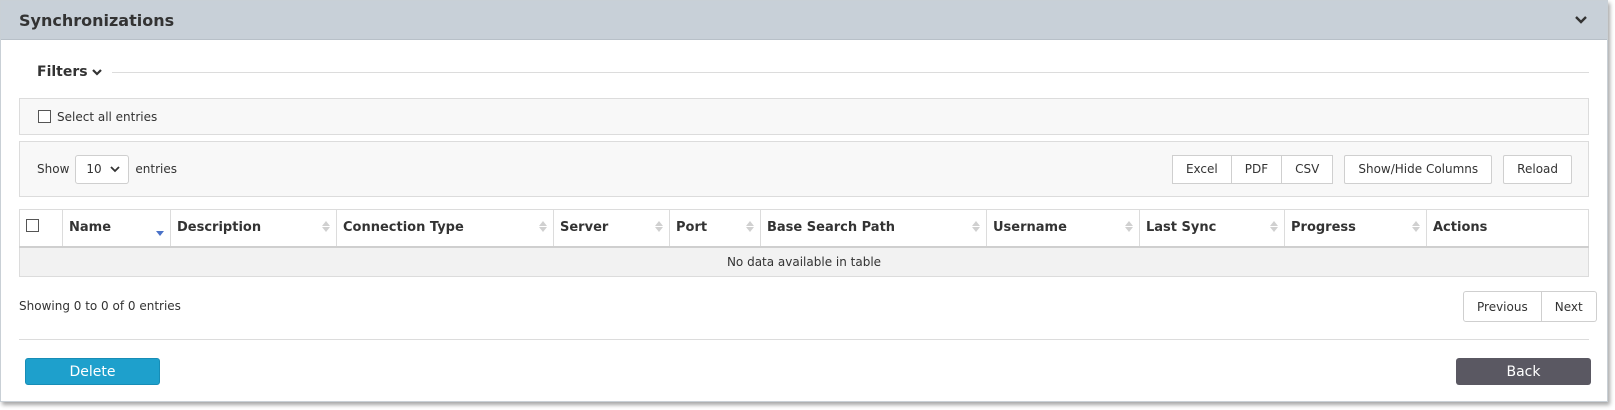  I want to click on table-row: No data available in table, so click(804, 261).